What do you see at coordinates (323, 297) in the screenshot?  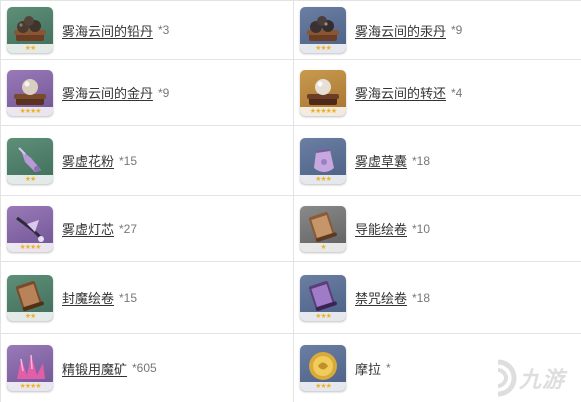 I see `forbidden-curse-scroll-icon: ★★★` at bounding box center [323, 297].